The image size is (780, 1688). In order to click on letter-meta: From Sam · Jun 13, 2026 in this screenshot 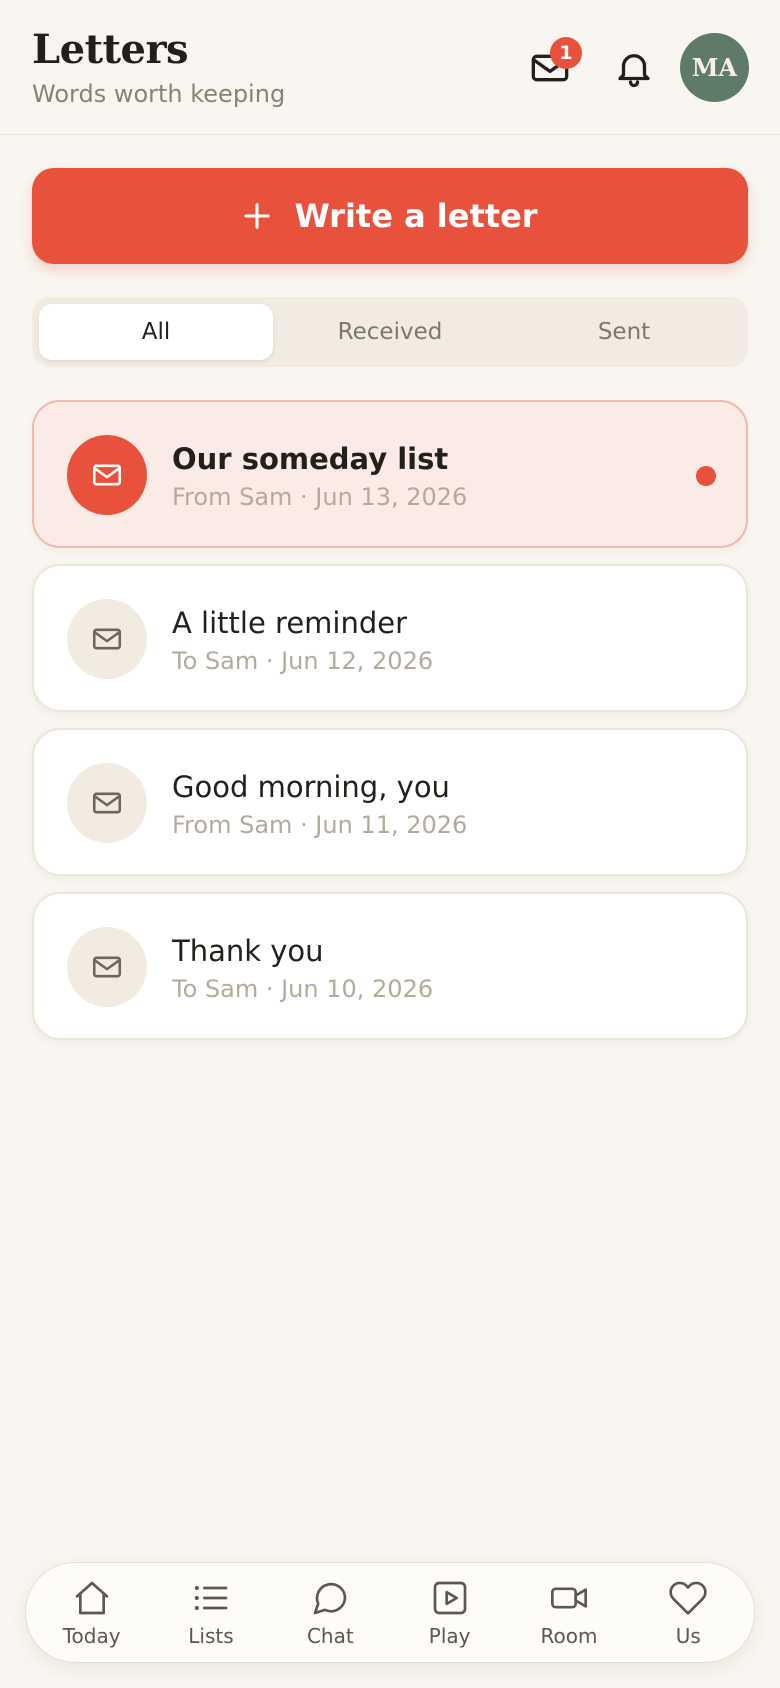, I will do `click(320, 497)`.